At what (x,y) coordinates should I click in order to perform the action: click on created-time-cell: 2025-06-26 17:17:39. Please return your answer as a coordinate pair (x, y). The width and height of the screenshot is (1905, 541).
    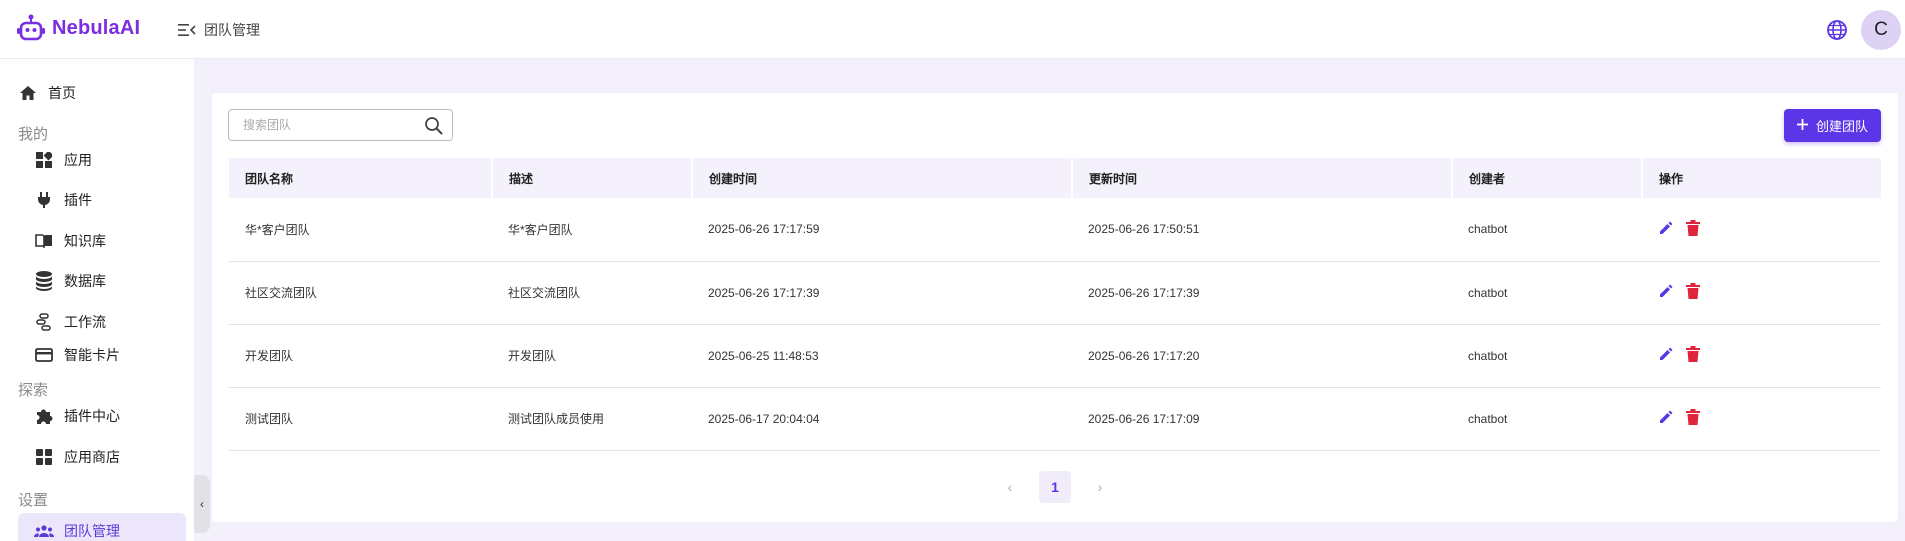
    Looking at the image, I should click on (882, 293).